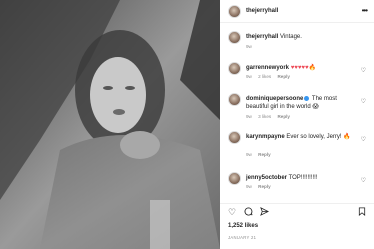  I want to click on post-date: JANUARY 21, so click(242, 237).